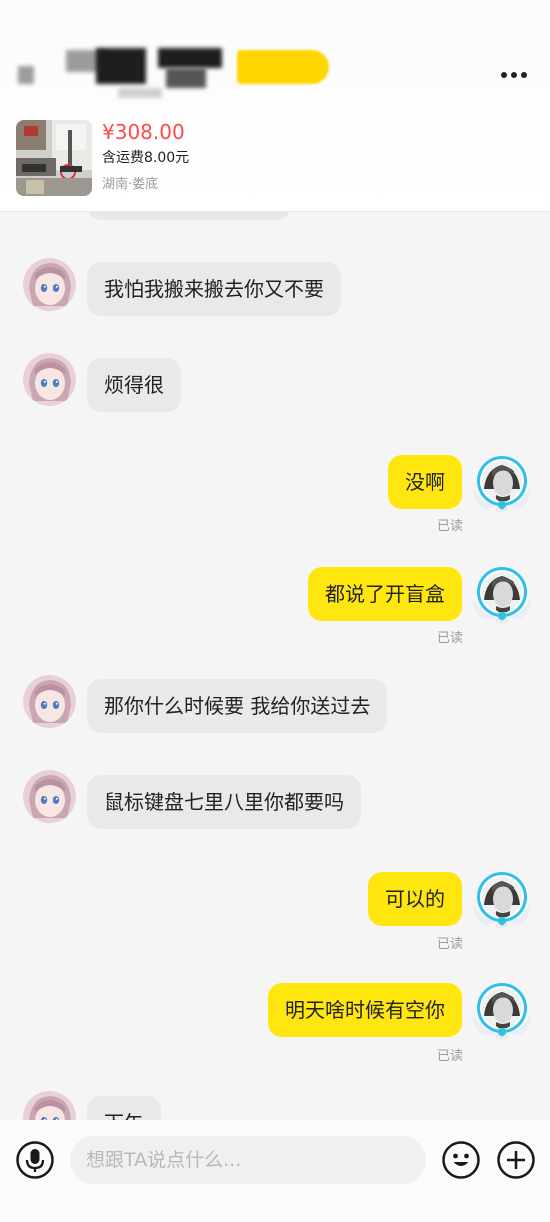 The width and height of the screenshot is (550, 1222). I want to click on product-shipping: 含运费8.00元, so click(146, 158).